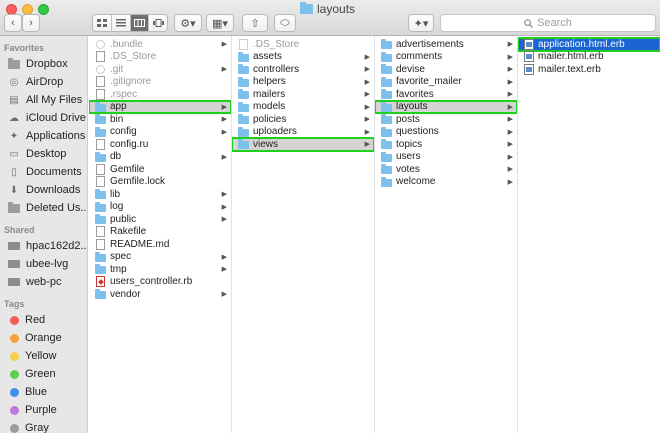 The height and width of the screenshot is (433, 660). Describe the element at coordinates (220, 23) in the screenshot. I see `arrange-menu-button: ▦▾` at that location.